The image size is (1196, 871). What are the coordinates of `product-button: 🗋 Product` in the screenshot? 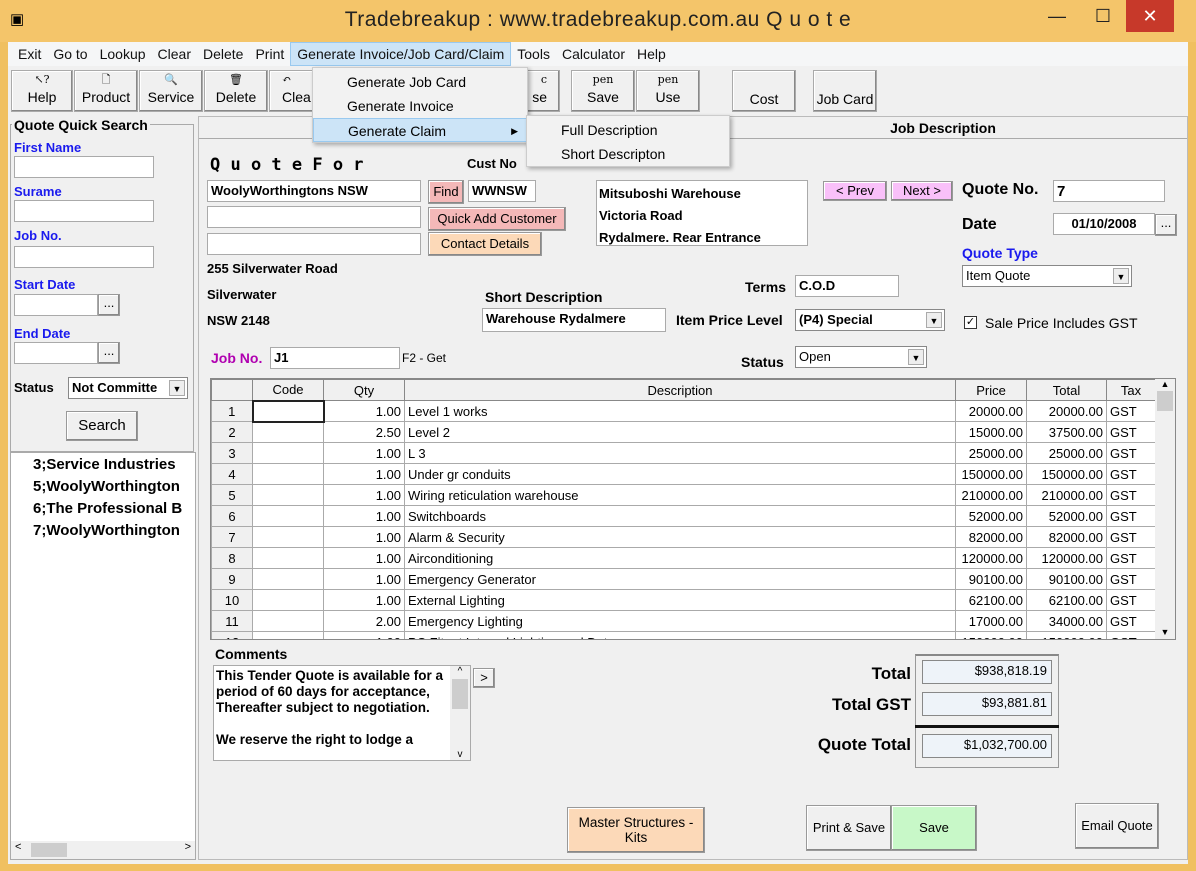 It's located at (106, 91).